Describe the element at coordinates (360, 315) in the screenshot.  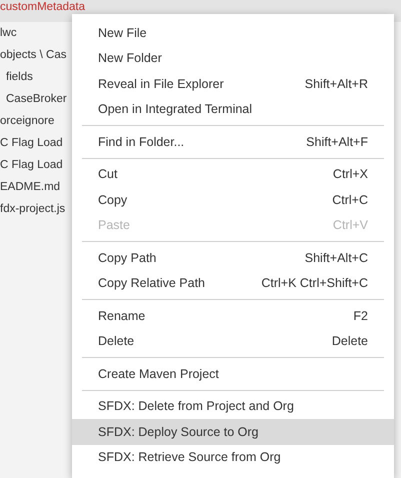
I see `shortcut-text: F2` at that location.